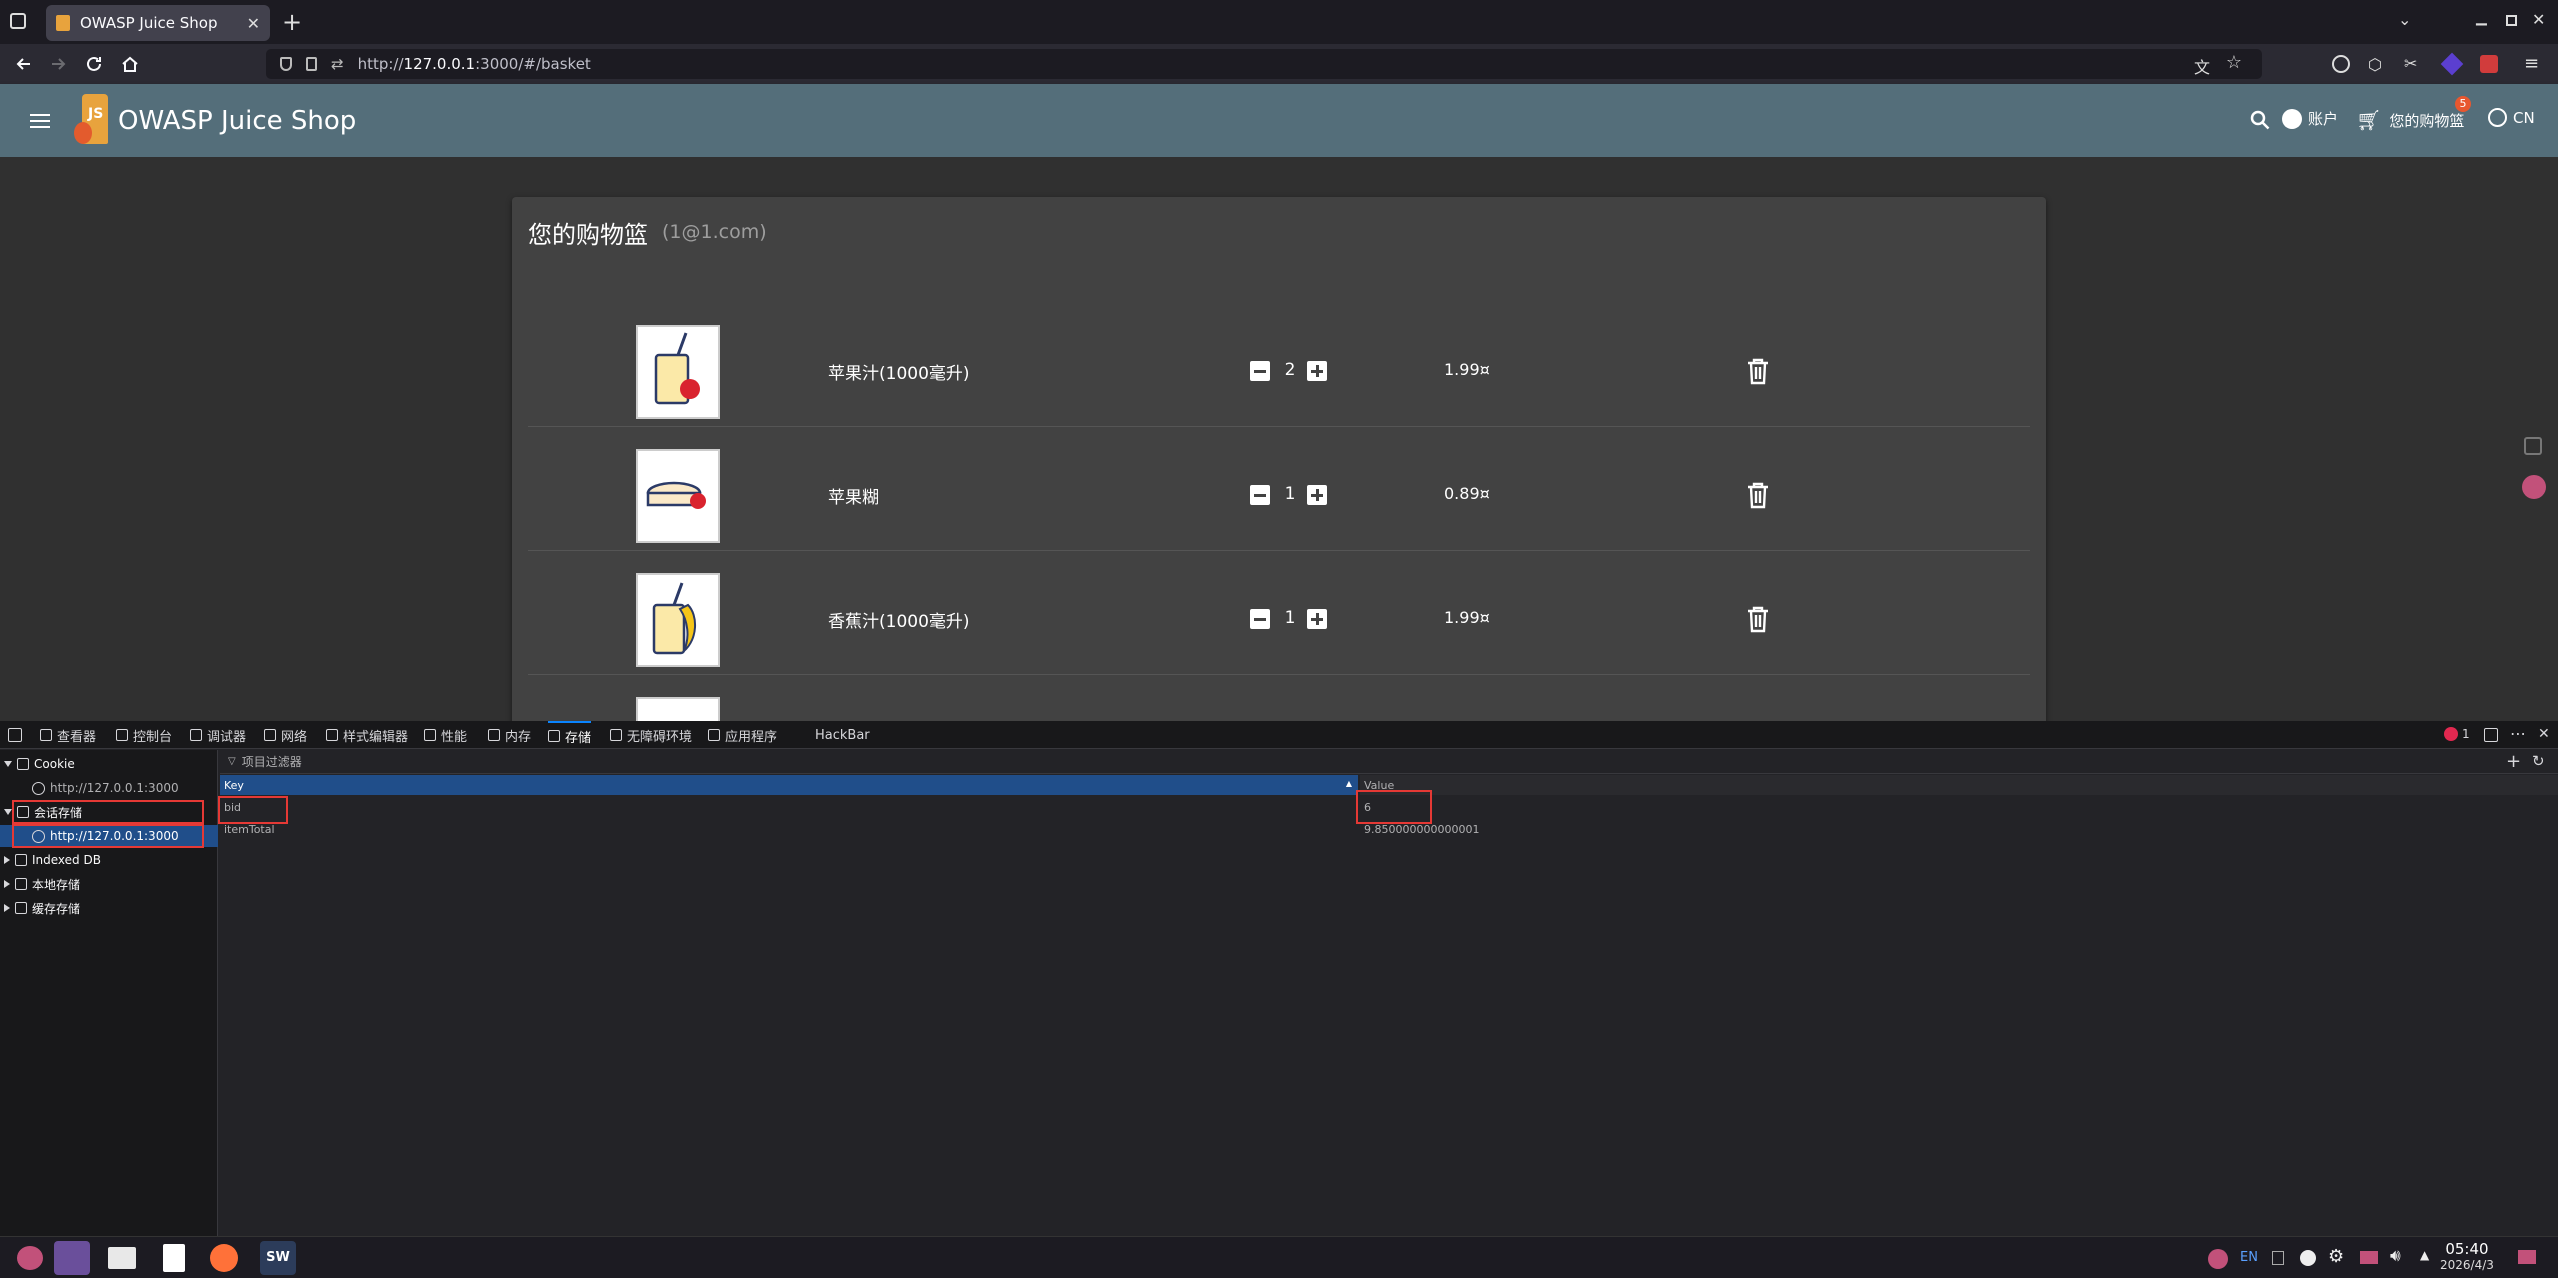 This screenshot has height=1278, width=2558. I want to click on tab-style-editor: 样式编辑器, so click(367, 735).